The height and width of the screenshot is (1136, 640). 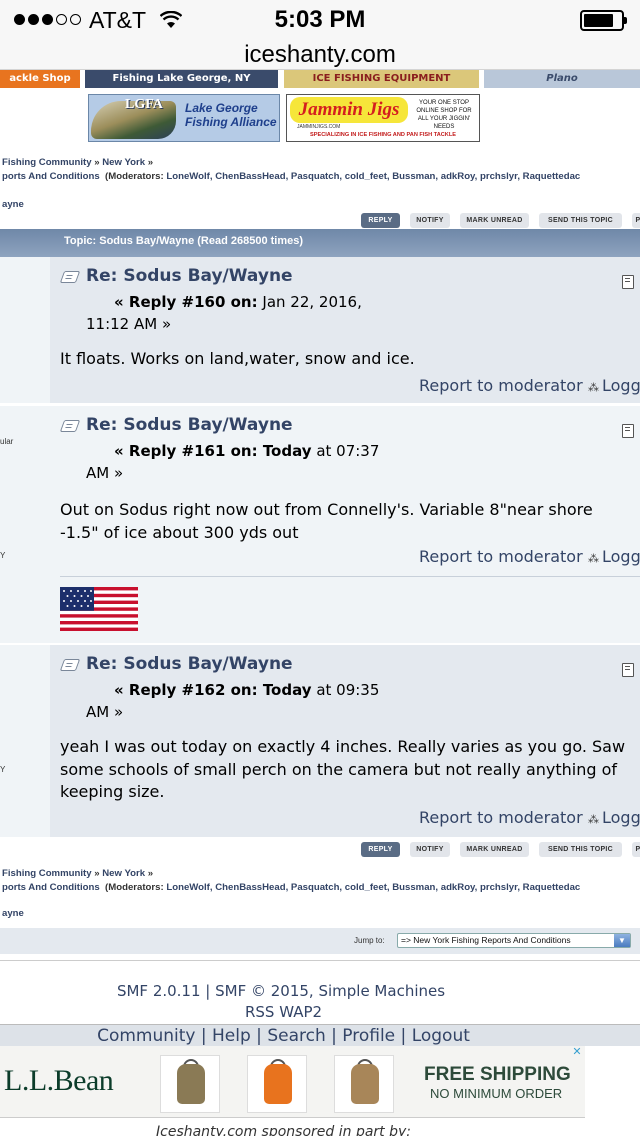 What do you see at coordinates (184, 118) in the screenshot?
I see `lgfa-banner: LGFA Lake George Fishing Alliance` at bounding box center [184, 118].